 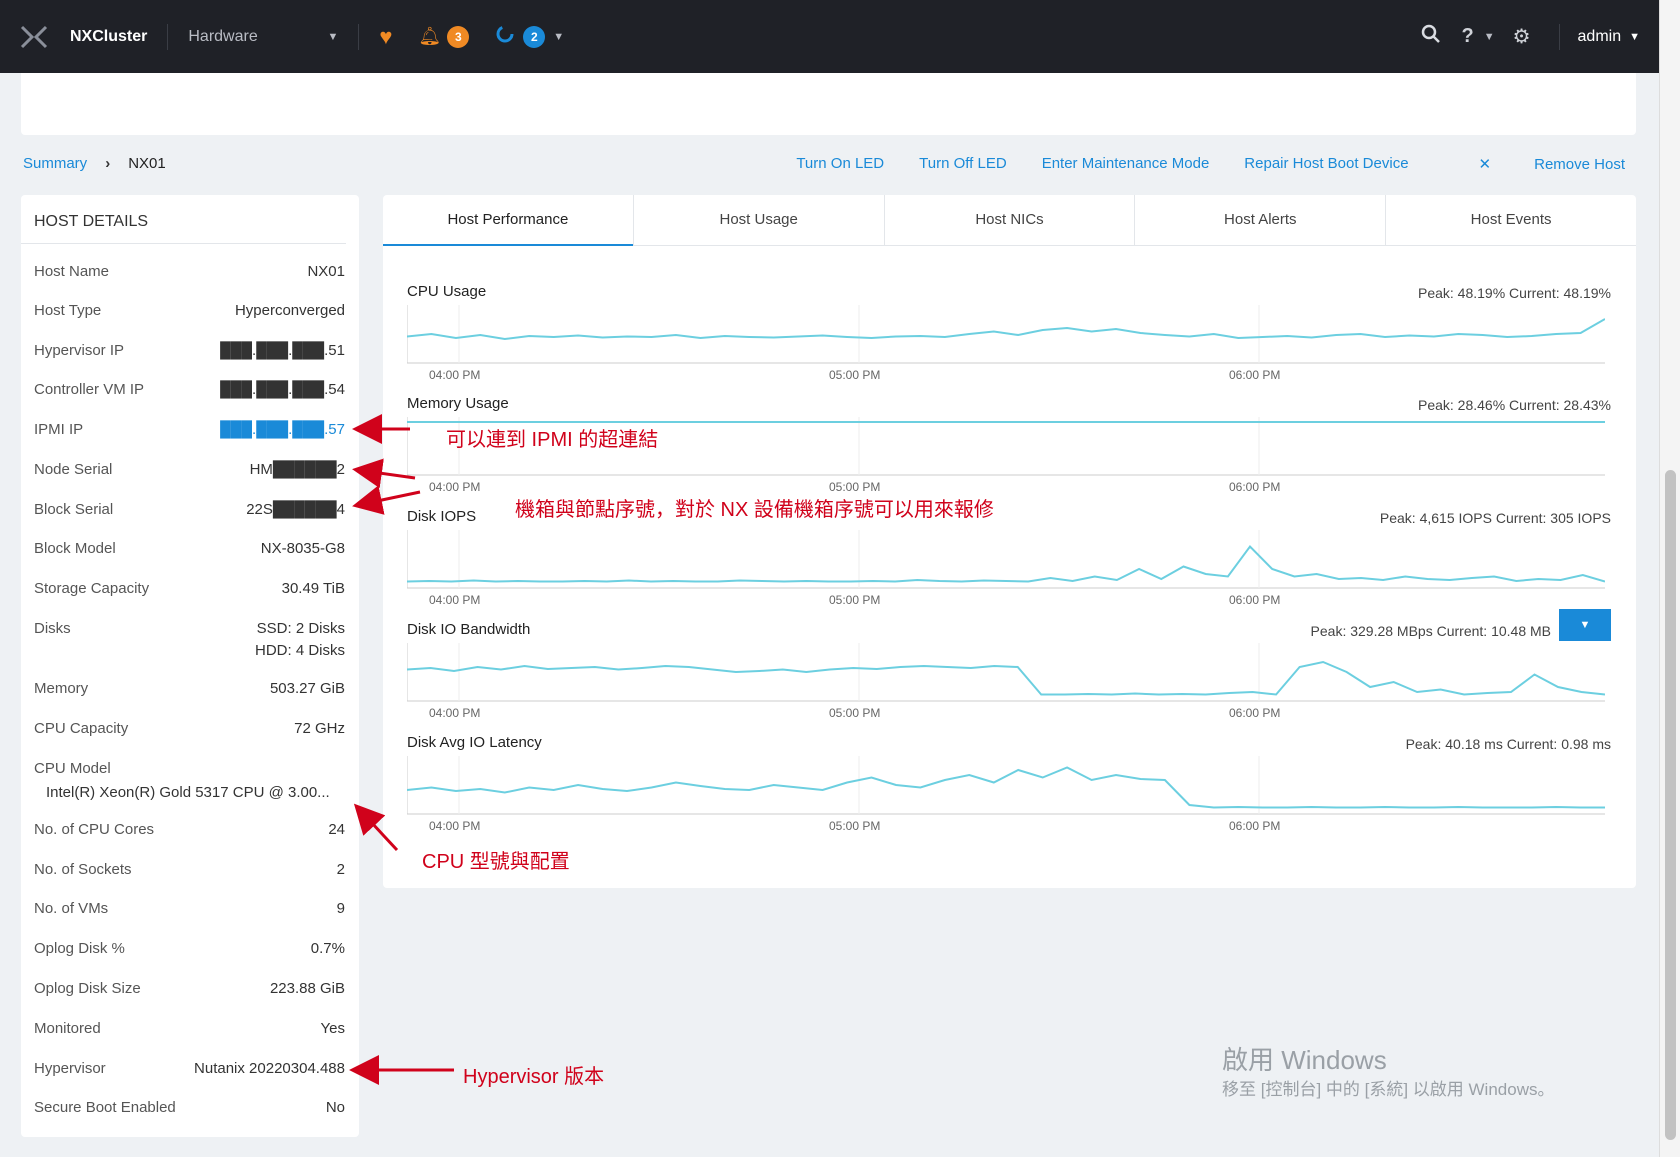 What do you see at coordinates (534, 1077) in the screenshot?
I see `annotation-hypervisor: Hypervisor 版本` at bounding box center [534, 1077].